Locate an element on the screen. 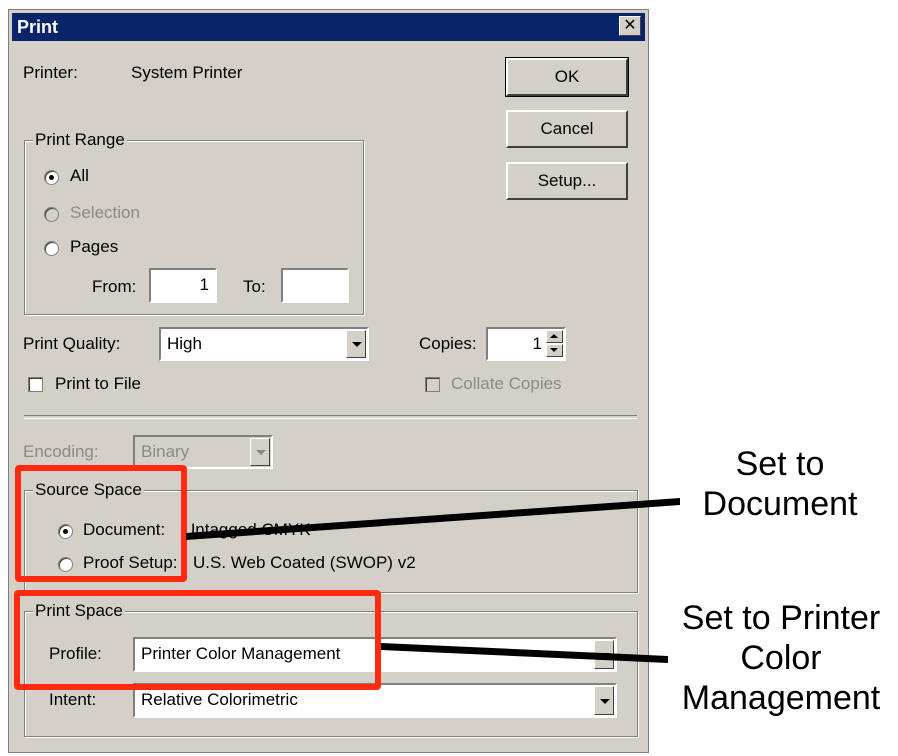 Image resolution: width=898 pixels, height=756 pixels. print-quality-value: High is located at coordinates (184, 343).